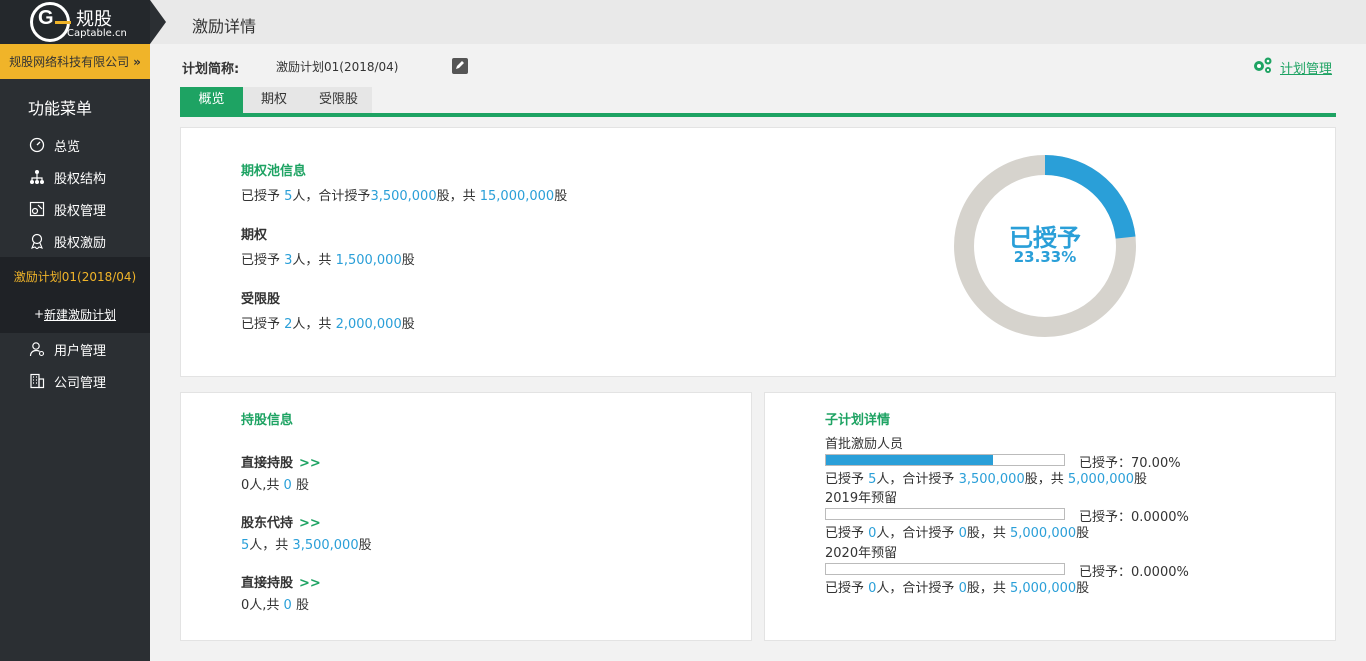 The height and width of the screenshot is (661, 1366). Describe the element at coordinates (861, 553) in the screenshot. I see `subplan-name: 2020年预留` at that location.